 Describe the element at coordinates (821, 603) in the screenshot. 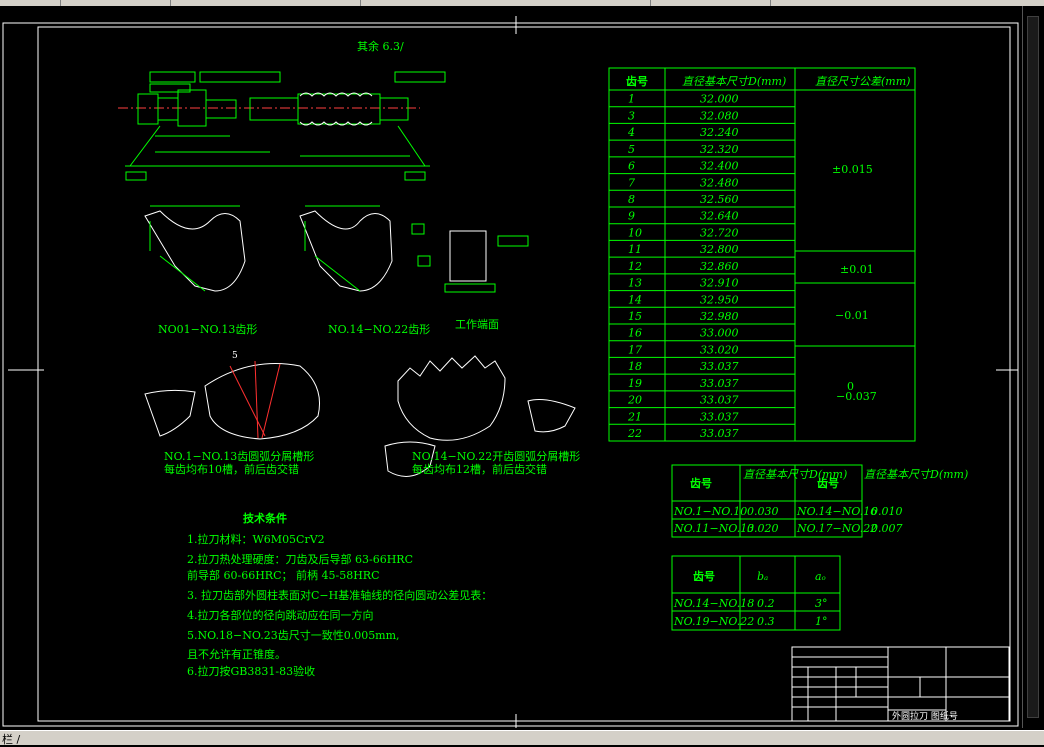

I see `table3-cell: 3°` at that location.